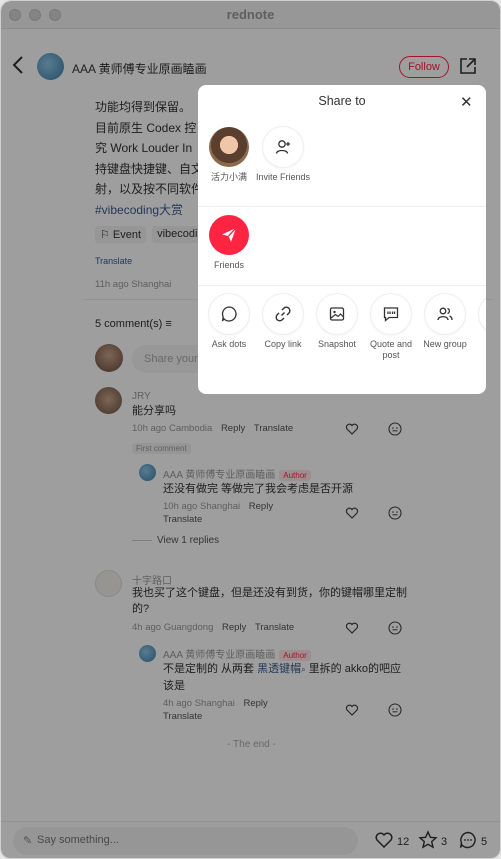 The width and height of the screenshot is (501, 859). Describe the element at coordinates (283, 314) in the screenshot. I see `link-icon` at that location.